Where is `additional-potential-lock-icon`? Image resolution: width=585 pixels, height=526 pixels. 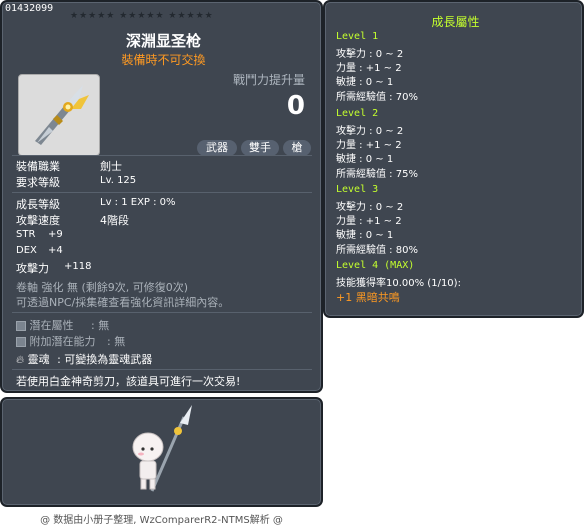 additional-potential-lock-icon is located at coordinates (21, 342).